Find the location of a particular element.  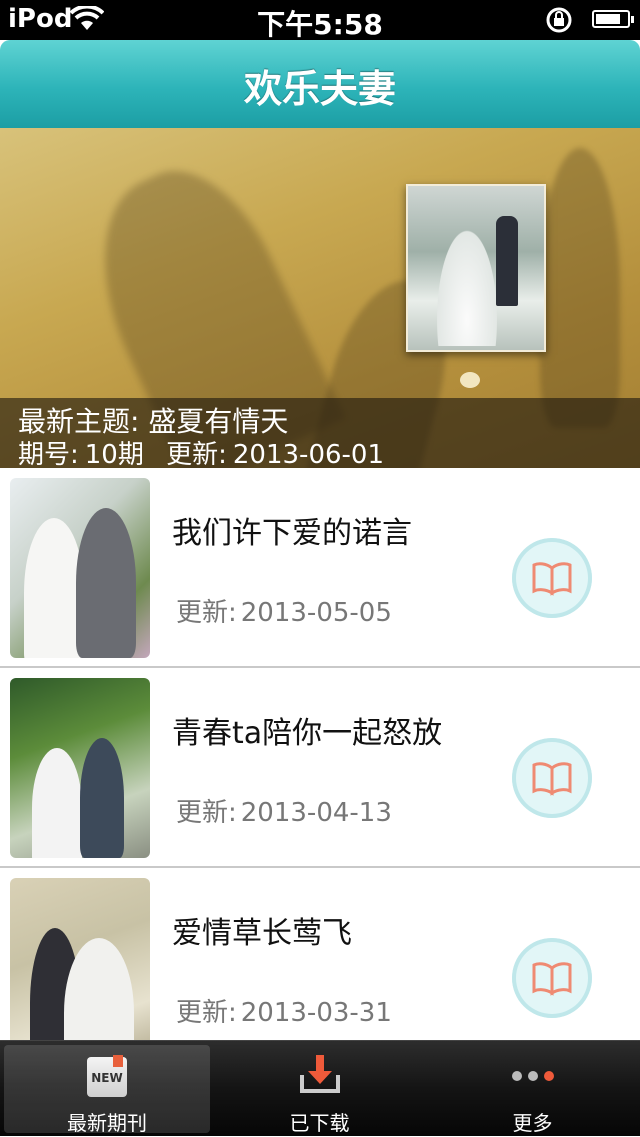

tab-label: 已下载 is located at coordinates (319, 1123).